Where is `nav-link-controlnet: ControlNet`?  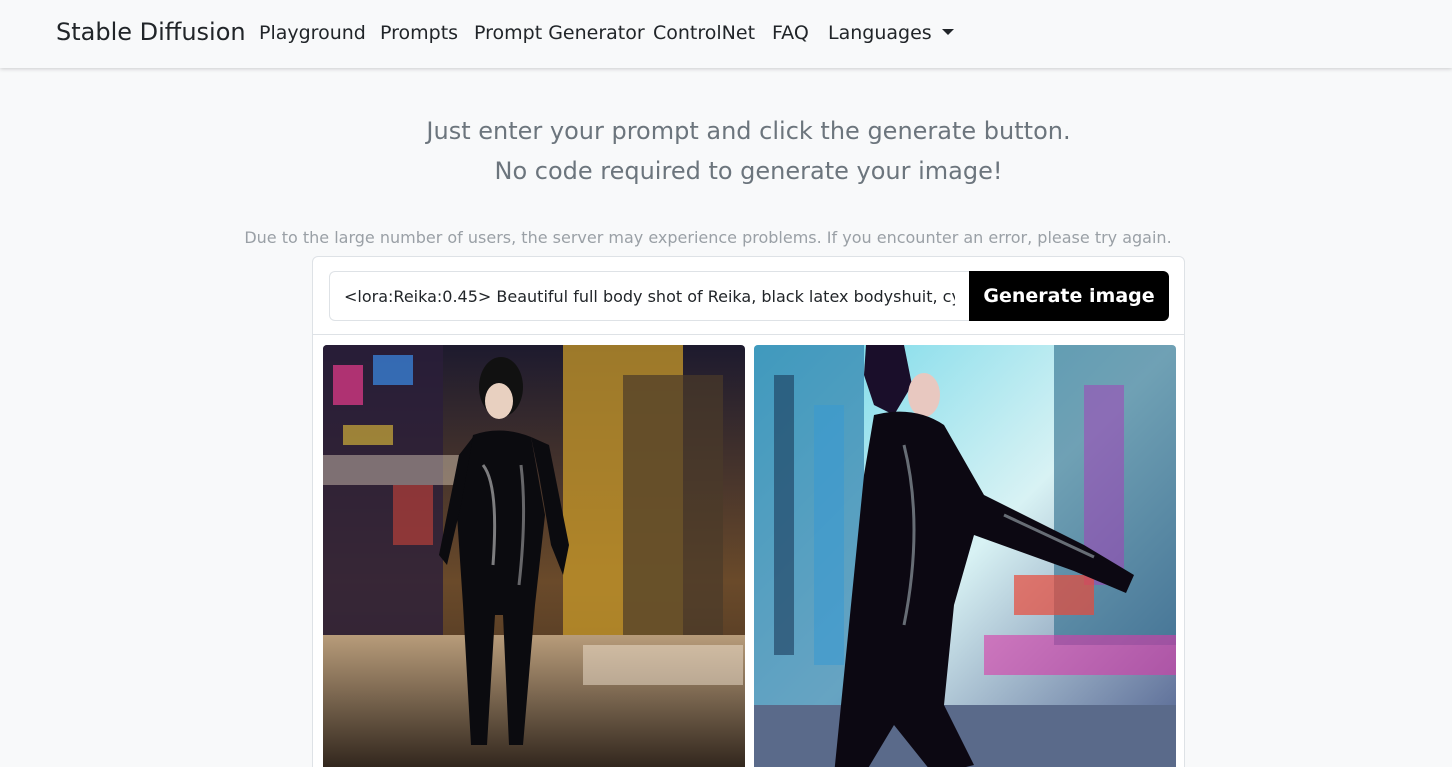
nav-link-controlnet: ControlNet is located at coordinates (704, 33).